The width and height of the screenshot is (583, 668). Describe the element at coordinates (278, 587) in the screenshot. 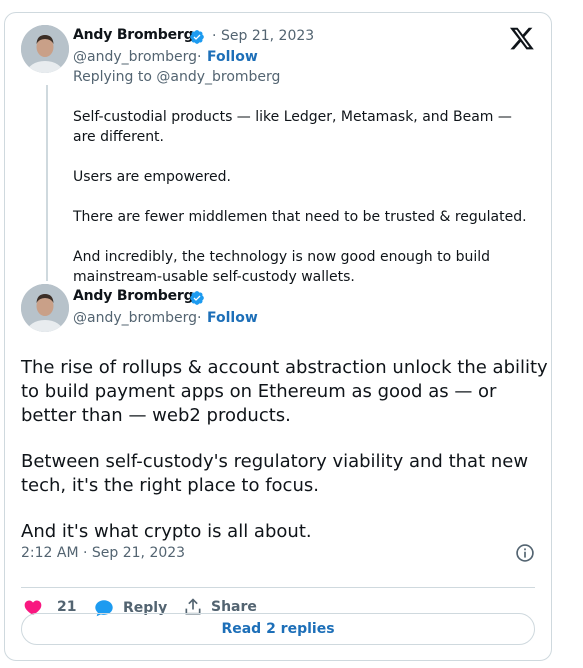

I see `action-divider` at that location.